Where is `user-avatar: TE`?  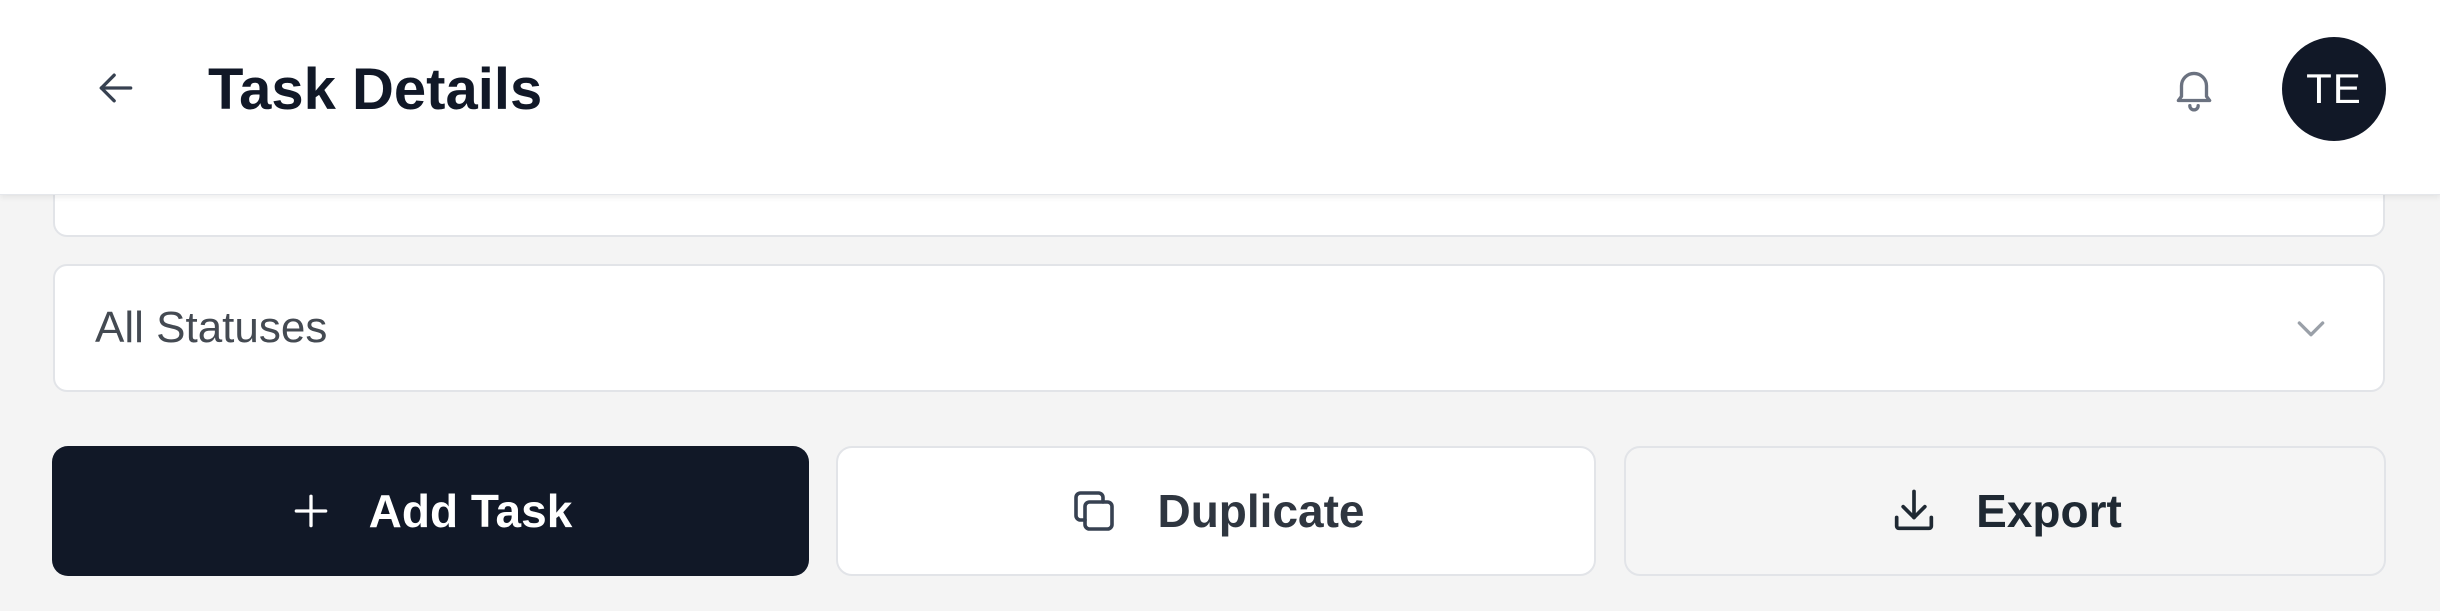
user-avatar: TE is located at coordinates (2334, 89).